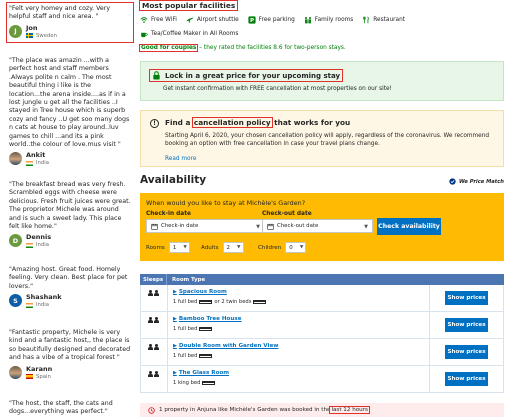 The image size is (512, 419). Describe the element at coordinates (301, 373) in the screenshot. I see `room-name-link: ▶ The Glass Room` at that location.